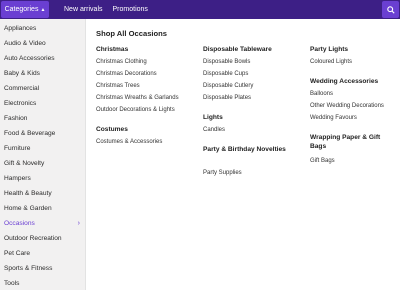 This screenshot has height=290, width=400. I want to click on sidebar-item-home-and-garden: Home & Garden, so click(43, 209).